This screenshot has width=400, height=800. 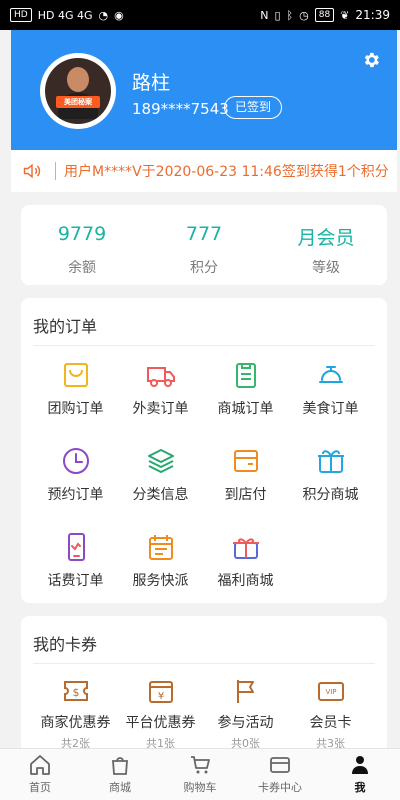 What do you see at coordinates (119, 15) in the screenshot?
I see `eye-icon: ◉` at bounding box center [119, 15].